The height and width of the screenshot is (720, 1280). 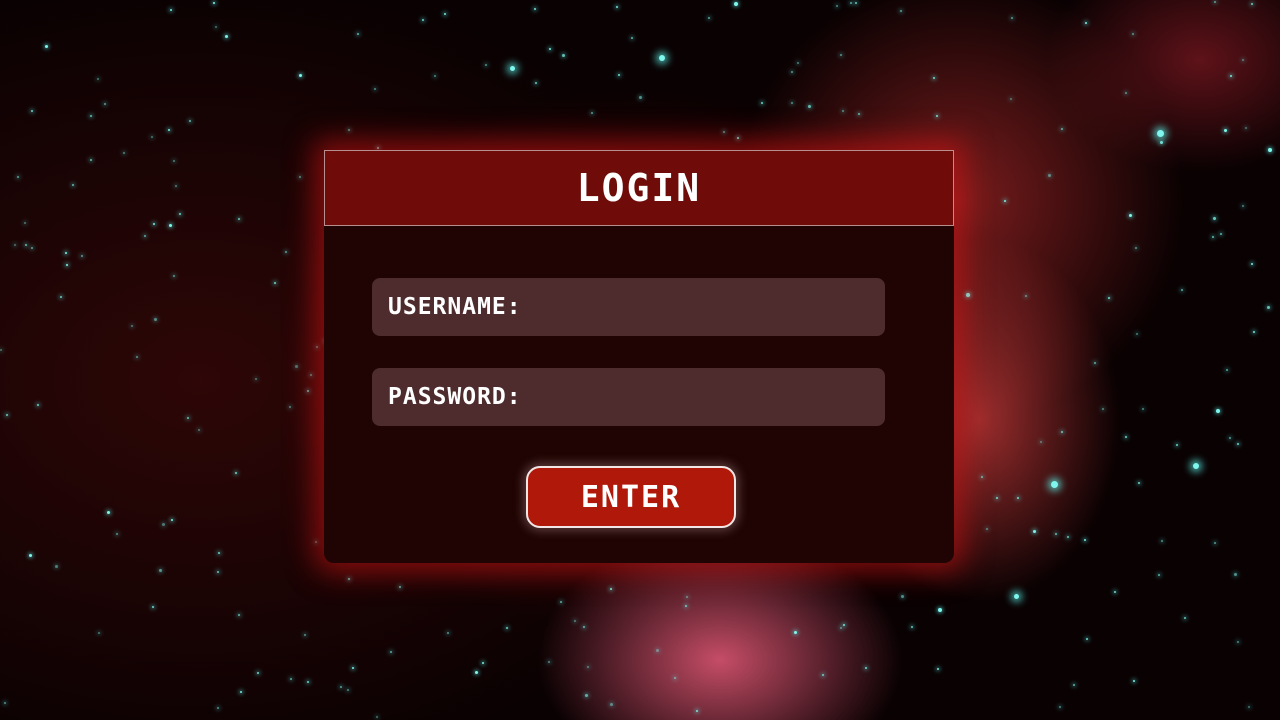 What do you see at coordinates (639, 188) in the screenshot?
I see `login-header: LOGIN` at bounding box center [639, 188].